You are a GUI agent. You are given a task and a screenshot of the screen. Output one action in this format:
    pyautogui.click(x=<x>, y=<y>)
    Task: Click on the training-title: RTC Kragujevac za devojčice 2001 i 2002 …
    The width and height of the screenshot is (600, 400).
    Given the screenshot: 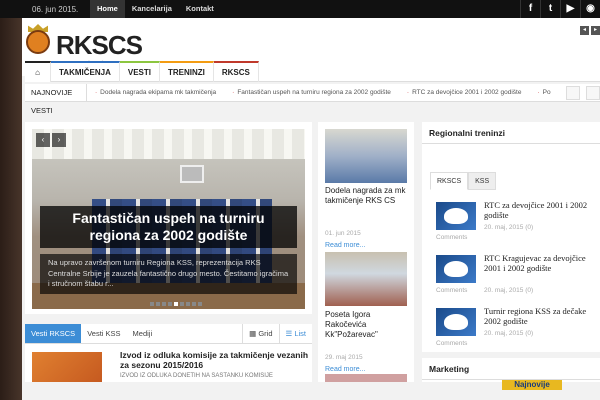 What is the action you would take?
    pyautogui.click(x=542, y=263)
    